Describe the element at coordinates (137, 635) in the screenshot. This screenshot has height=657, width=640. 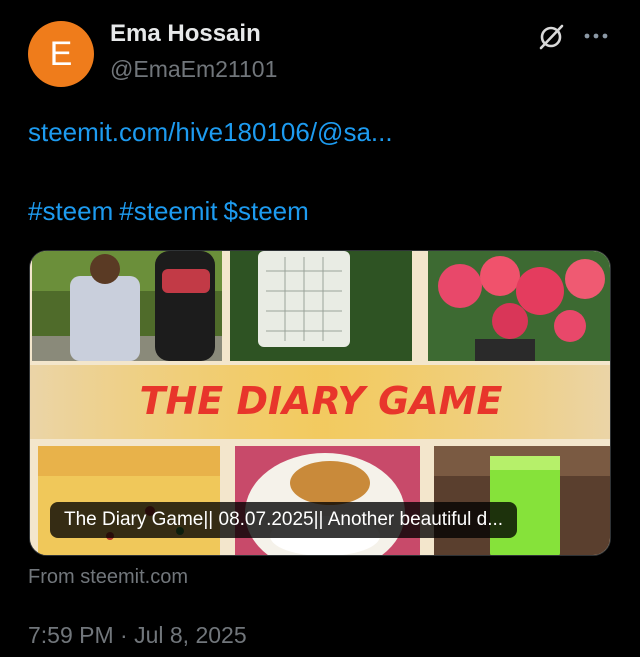
I see `post-timestamp: 7:59 PM · Jul 8, 2025` at that location.